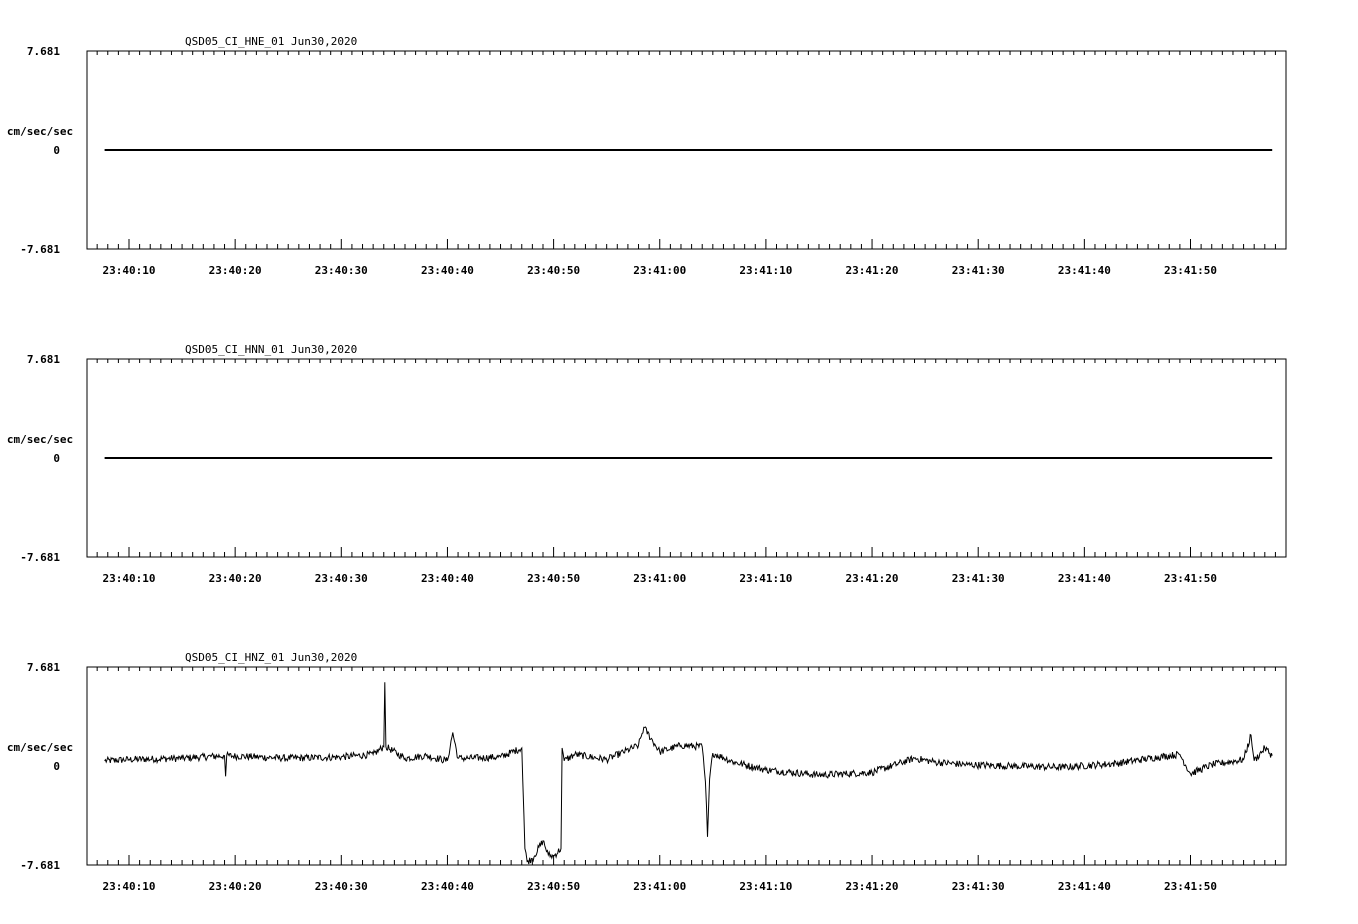  What do you see at coordinates (271, 41) in the screenshot?
I see `panel-title: QSD05_CI_HNE_01 Jun30,2020` at bounding box center [271, 41].